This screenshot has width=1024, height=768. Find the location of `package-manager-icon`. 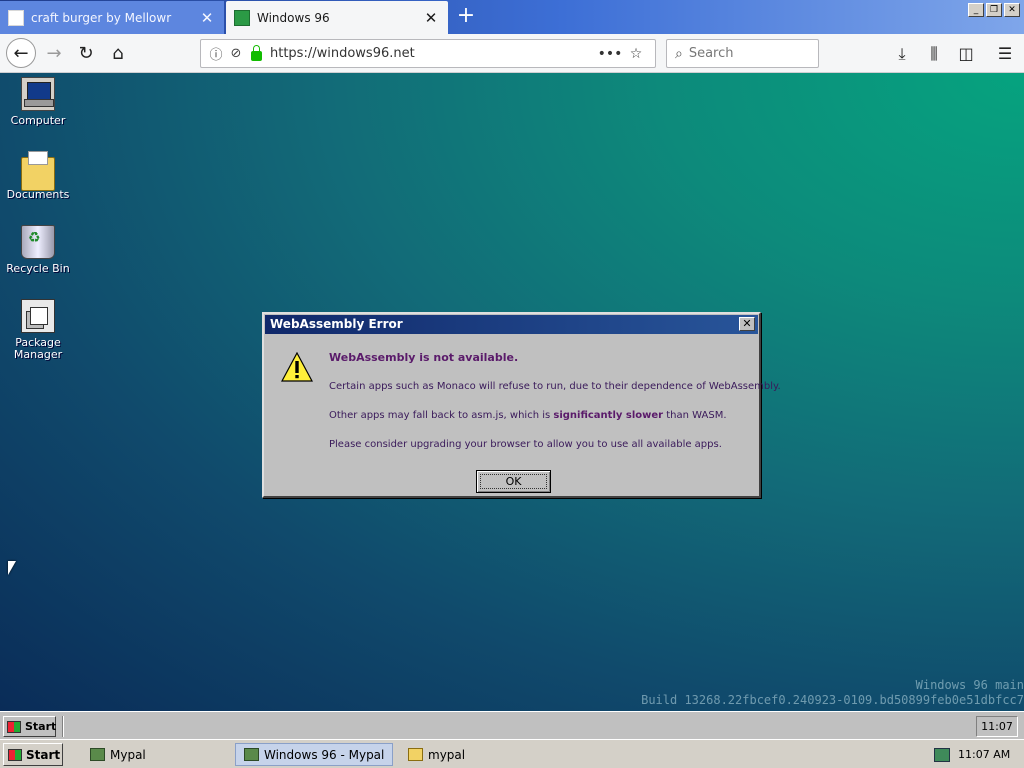

package-manager-icon is located at coordinates (38, 316).